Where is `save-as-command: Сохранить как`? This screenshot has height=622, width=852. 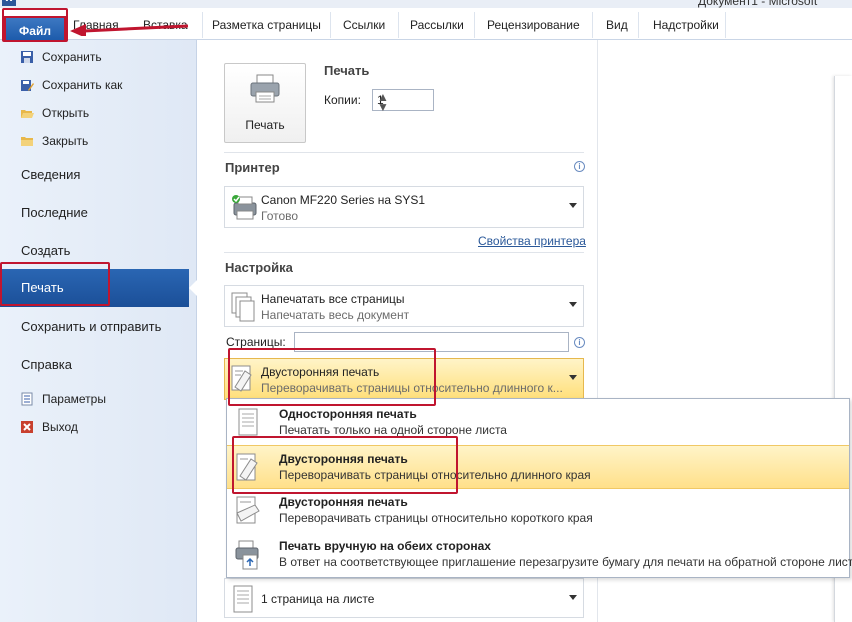 save-as-command: Сохранить как is located at coordinates (71, 85).